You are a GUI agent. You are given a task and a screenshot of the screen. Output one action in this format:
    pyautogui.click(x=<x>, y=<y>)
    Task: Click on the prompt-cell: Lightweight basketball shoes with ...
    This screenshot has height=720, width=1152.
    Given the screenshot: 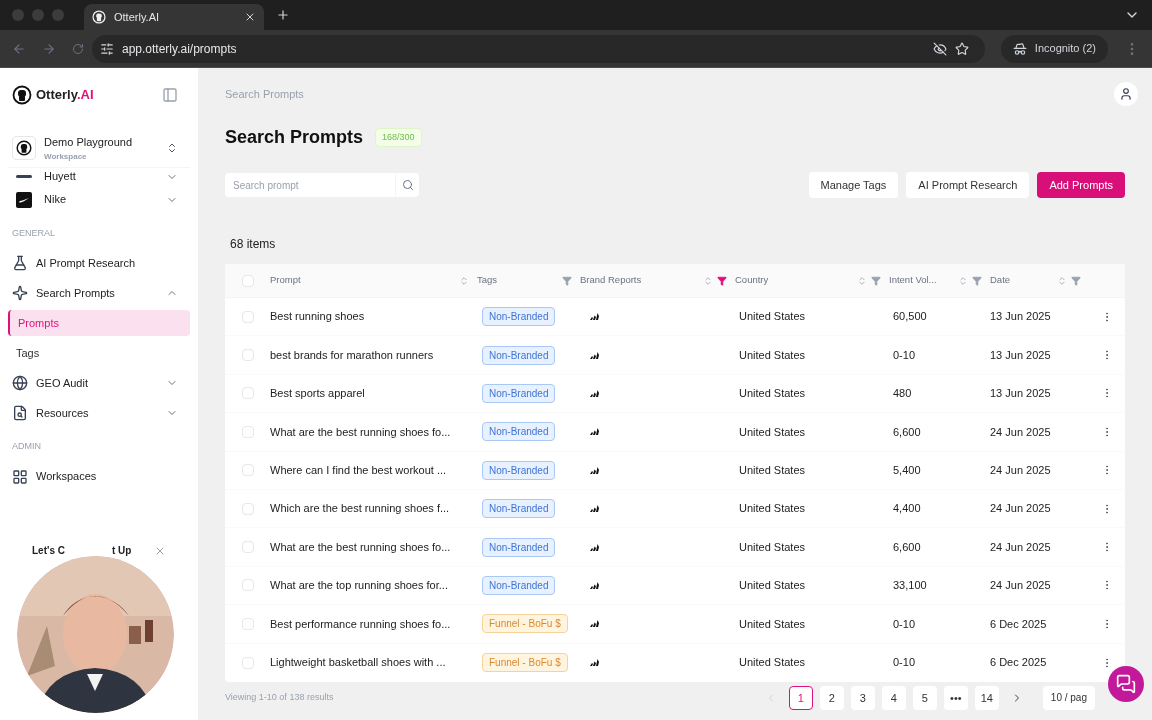 What is the action you would take?
    pyautogui.click(x=373, y=662)
    